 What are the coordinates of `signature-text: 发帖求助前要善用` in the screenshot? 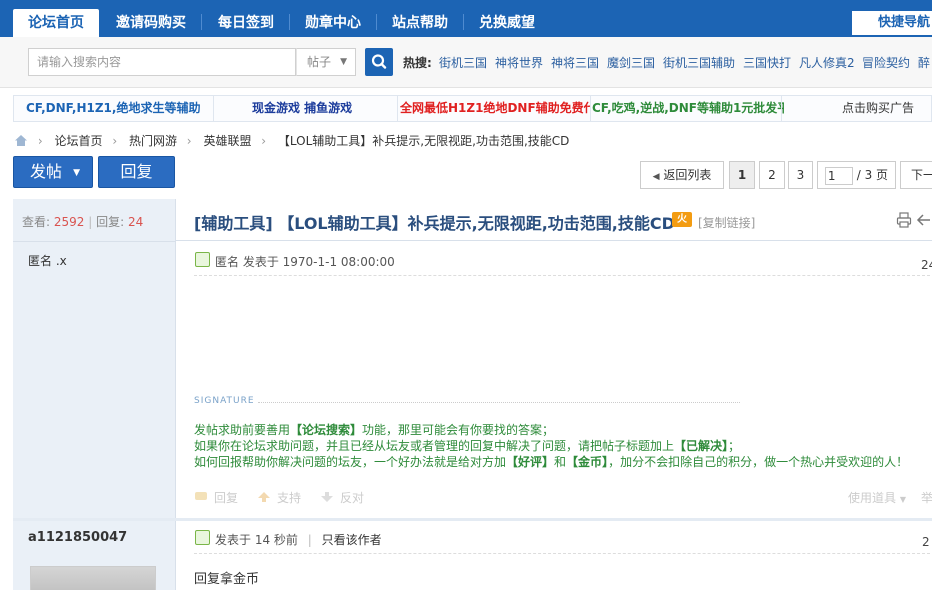 It's located at (242, 430).